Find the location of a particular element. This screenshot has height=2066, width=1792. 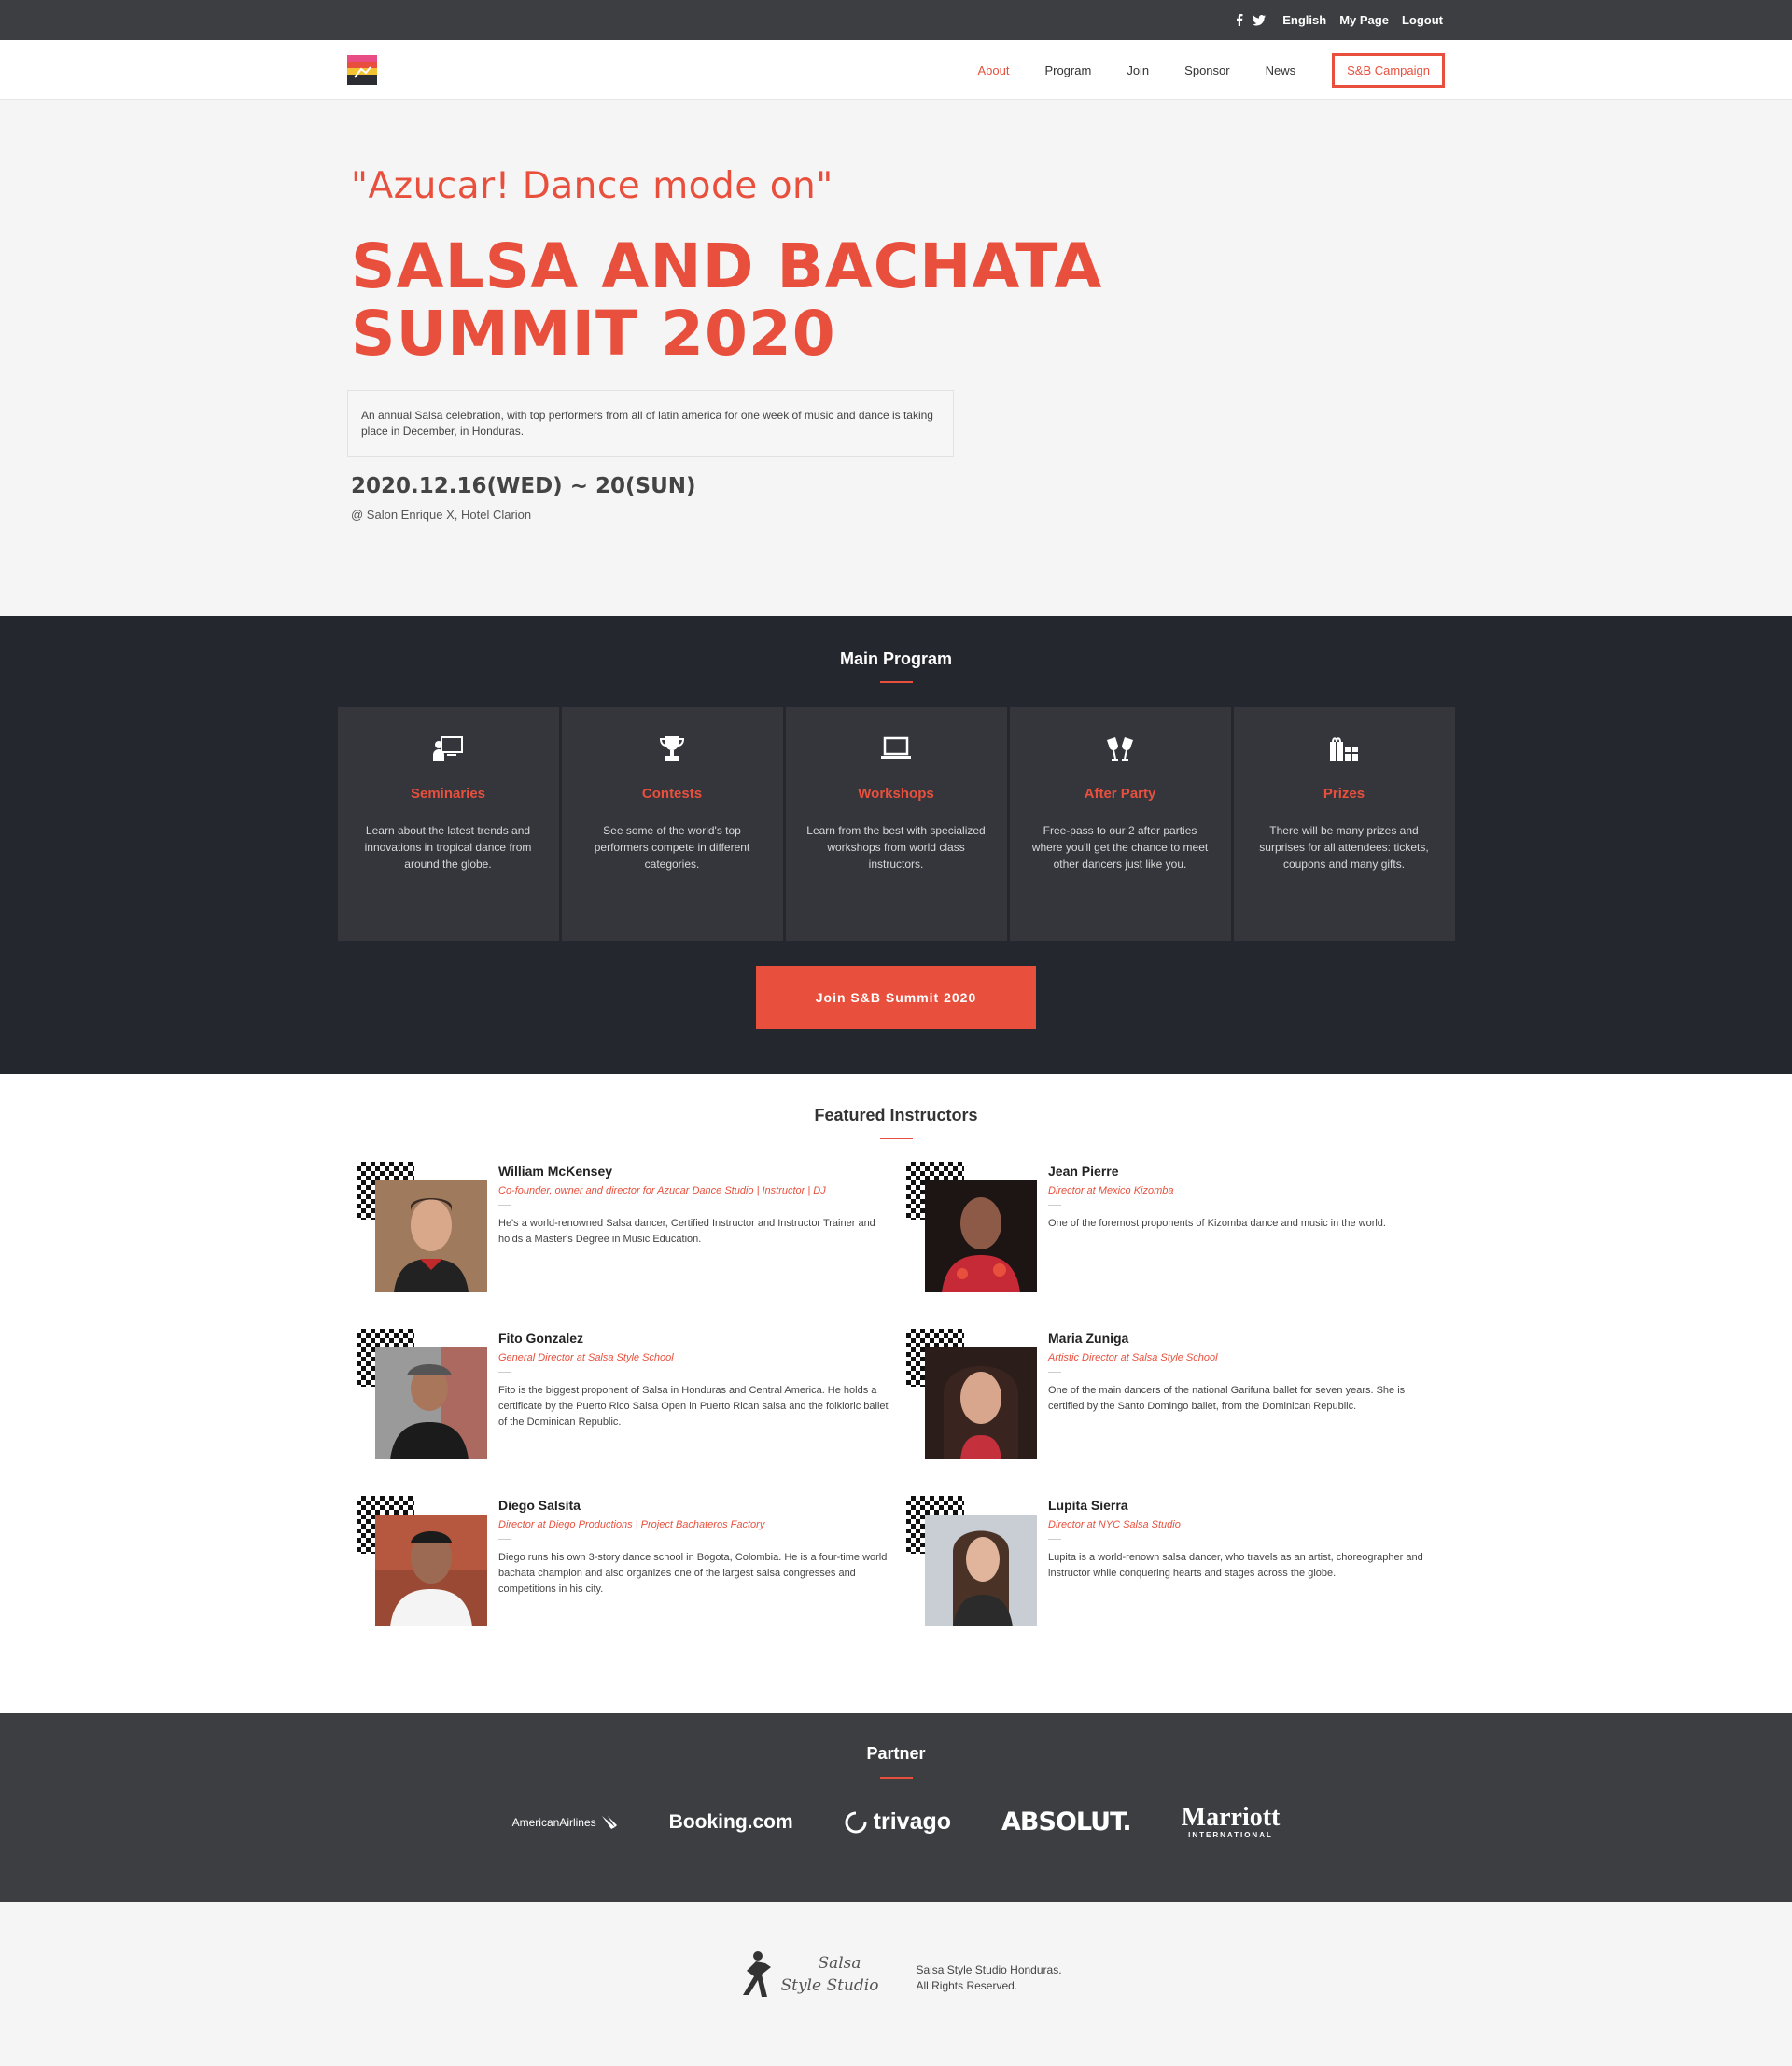

program-card-title: Workshops is located at coordinates (896, 794).